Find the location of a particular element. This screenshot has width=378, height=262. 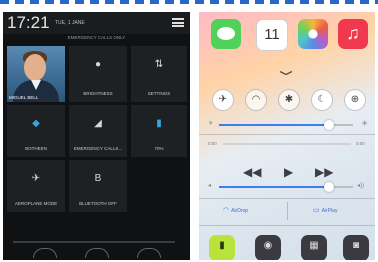

home-icon is located at coordinates (97, 253).